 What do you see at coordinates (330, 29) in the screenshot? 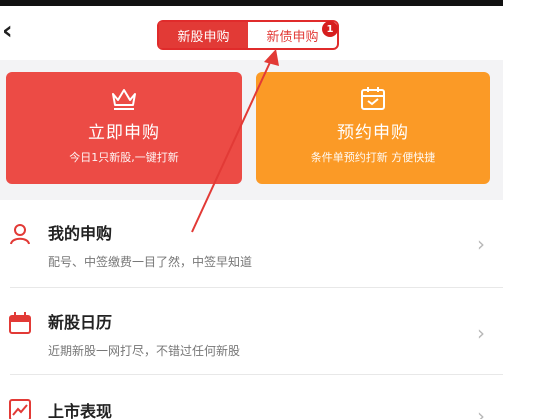
I see `notification-badge: 1` at bounding box center [330, 29].